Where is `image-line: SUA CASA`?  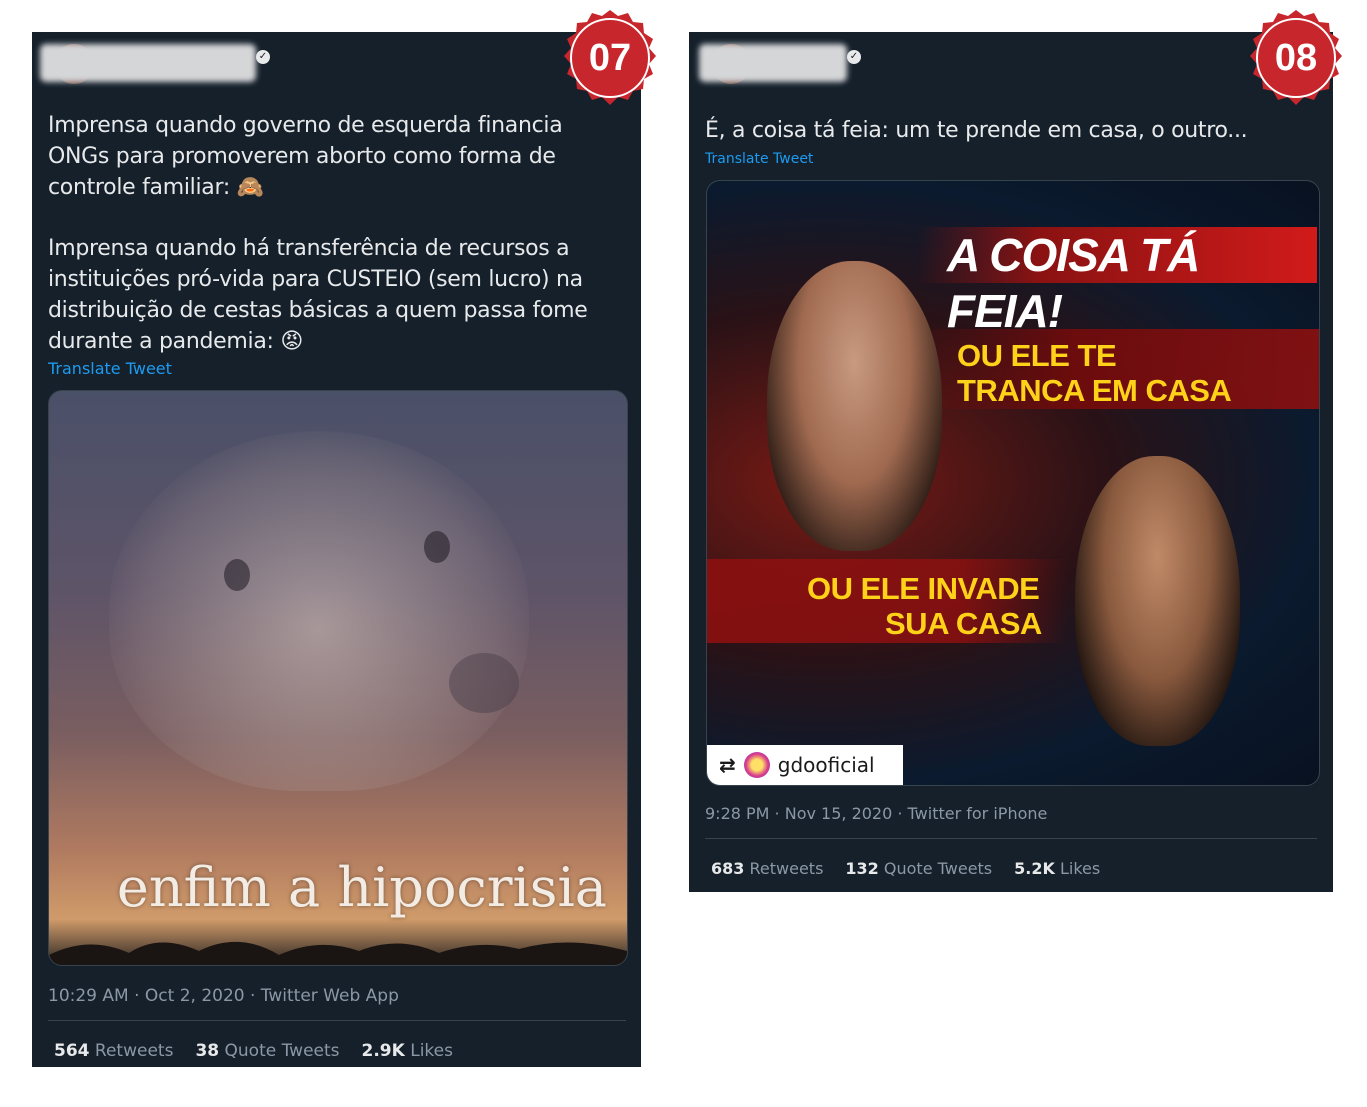 image-line: SUA CASA is located at coordinates (963, 623).